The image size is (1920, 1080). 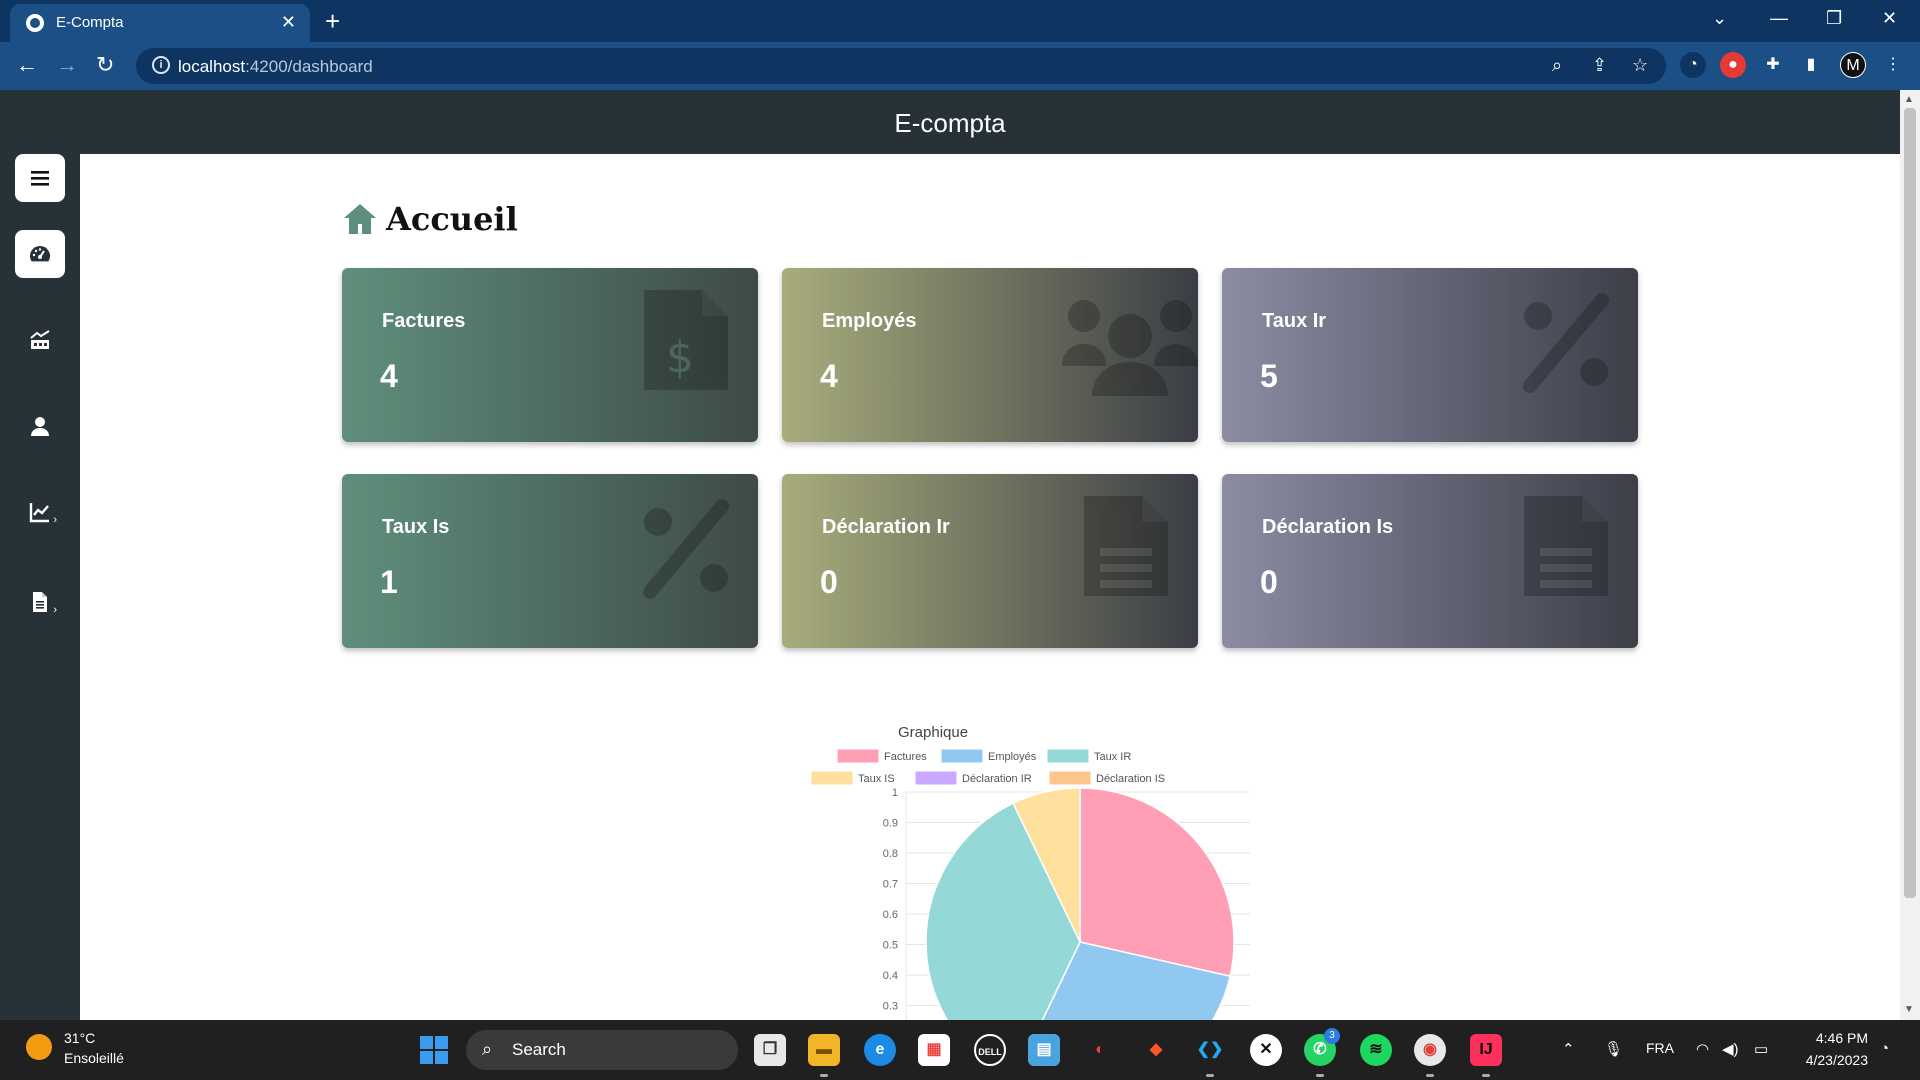 I want to click on wifi-icon: ◠, so click(x=1702, y=1049).